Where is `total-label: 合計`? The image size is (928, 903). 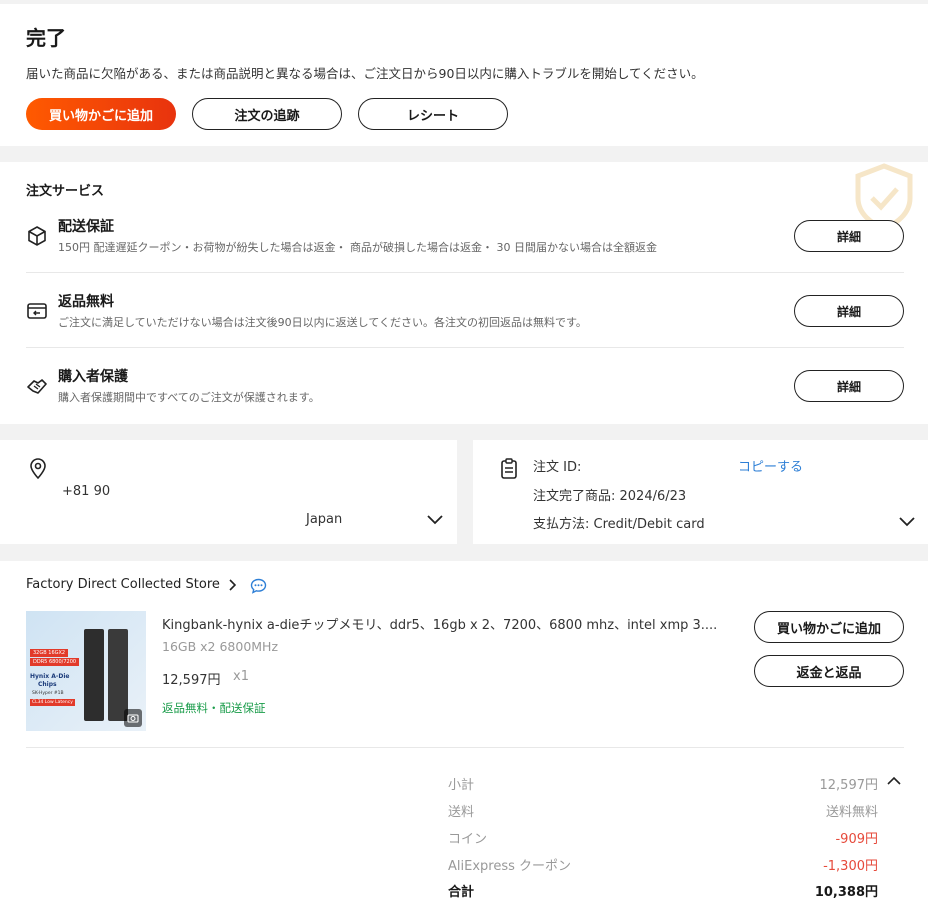 total-label: 合計 is located at coordinates (461, 892).